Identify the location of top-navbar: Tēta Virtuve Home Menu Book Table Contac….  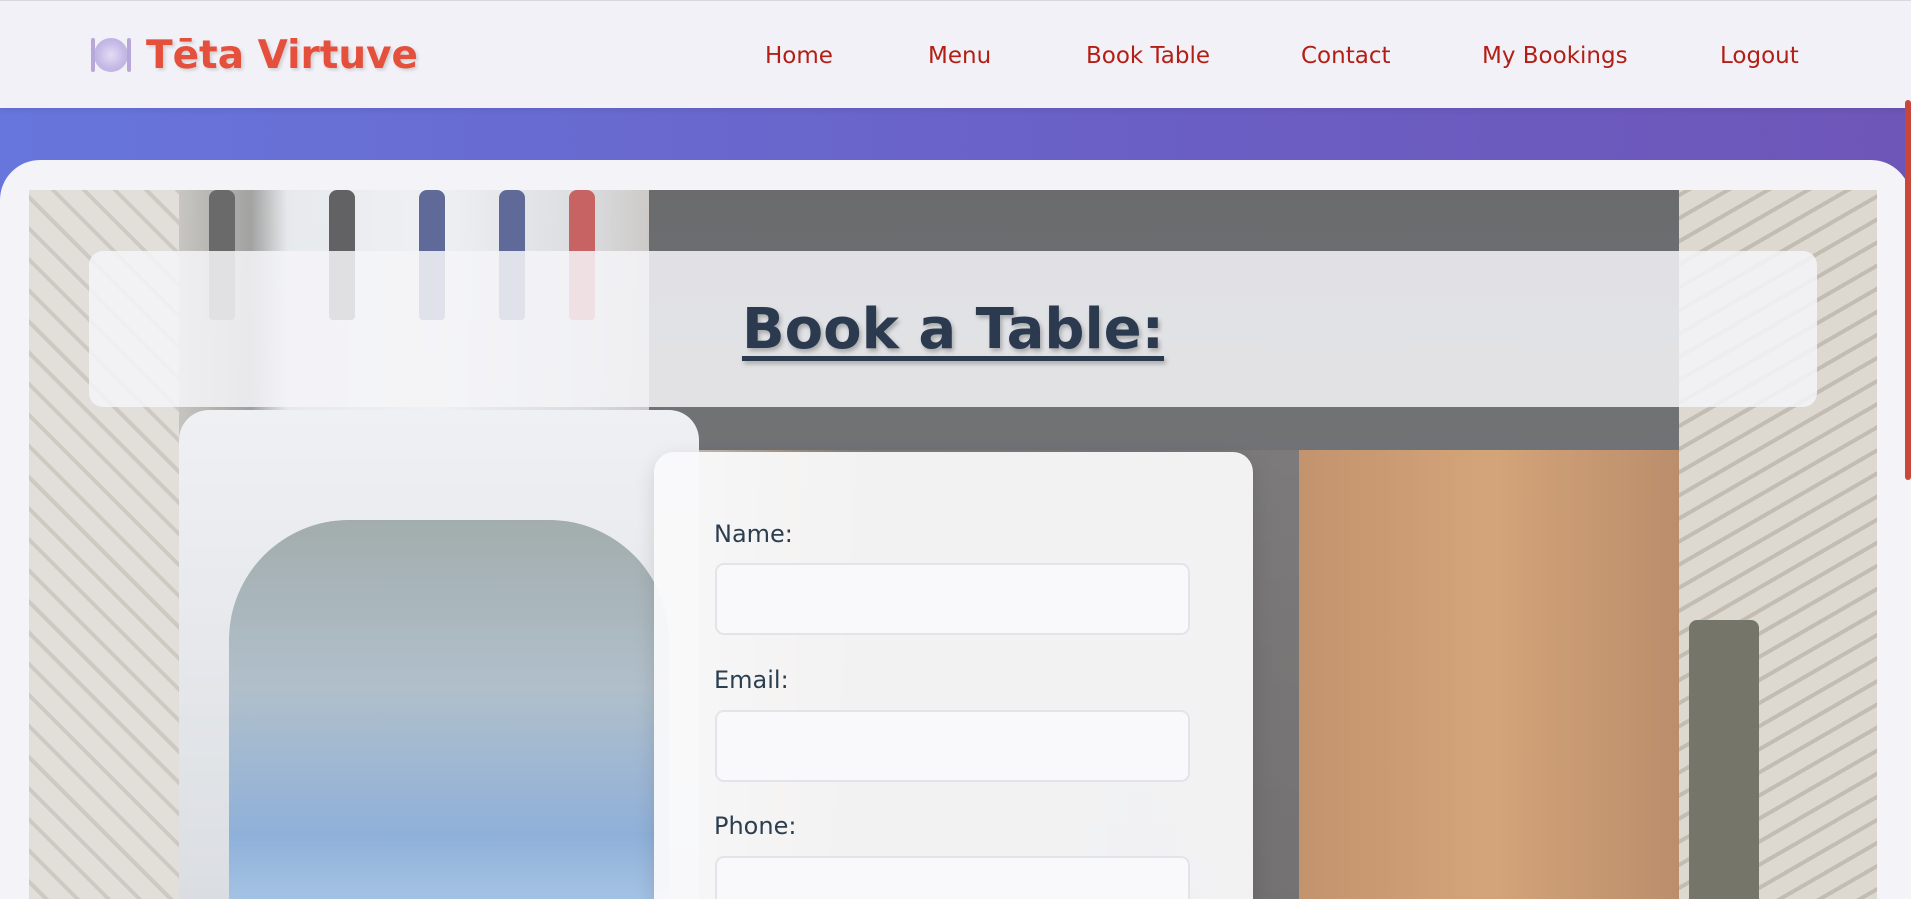
(955, 54).